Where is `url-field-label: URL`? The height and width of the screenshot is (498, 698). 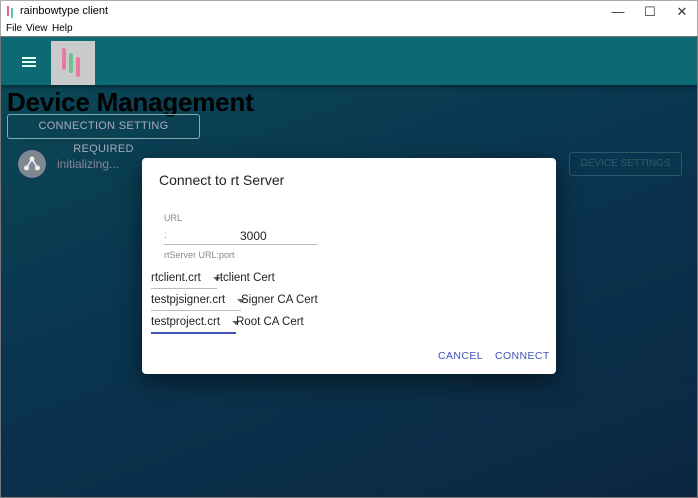 url-field-label: URL is located at coordinates (173, 218).